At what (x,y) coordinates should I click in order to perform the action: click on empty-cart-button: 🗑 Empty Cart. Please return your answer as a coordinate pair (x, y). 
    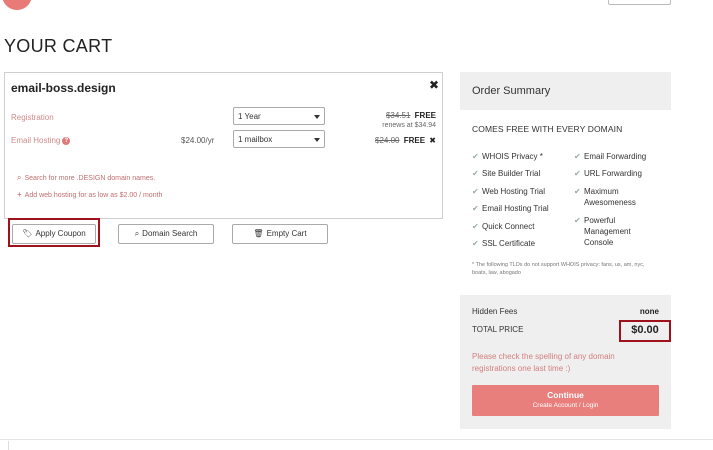
    Looking at the image, I should click on (280, 234).